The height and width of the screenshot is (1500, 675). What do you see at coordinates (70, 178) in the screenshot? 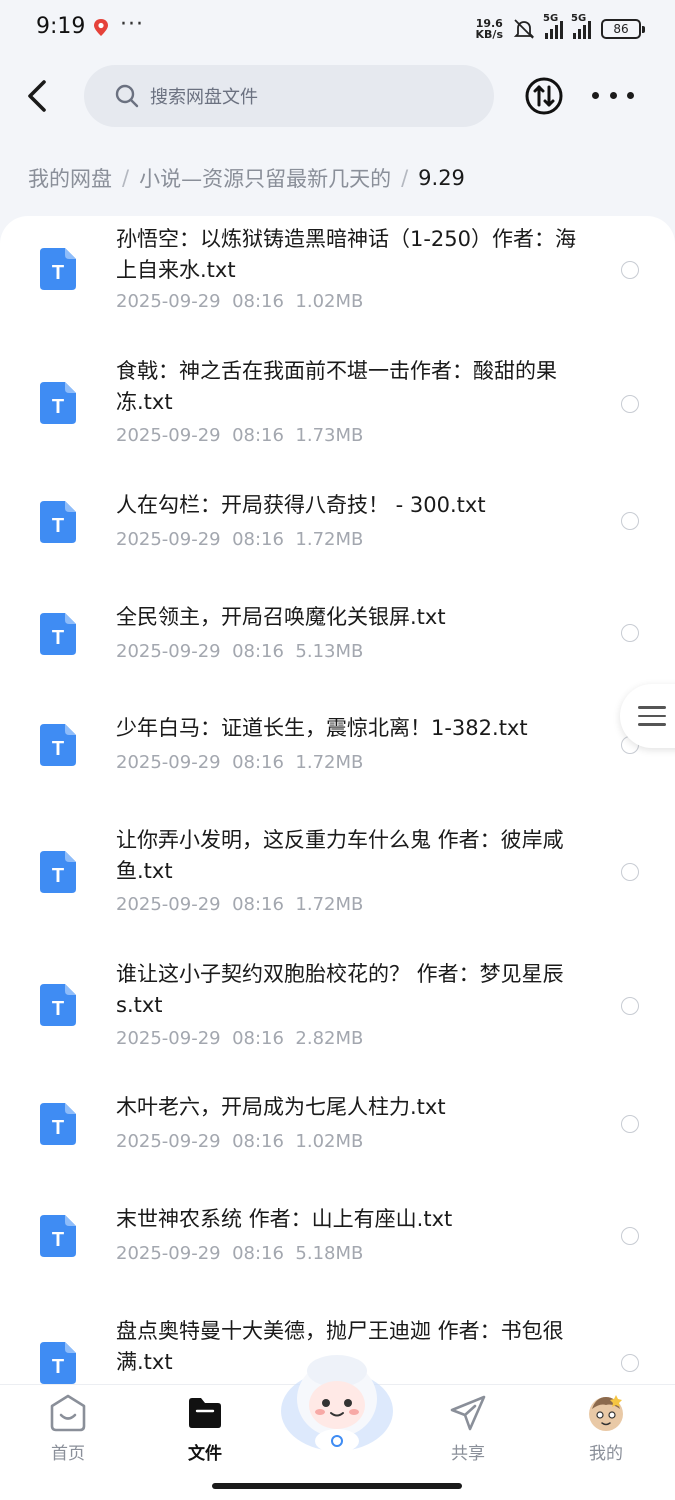
I see `breadcrumb-item-root: 我的网盘` at bounding box center [70, 178].